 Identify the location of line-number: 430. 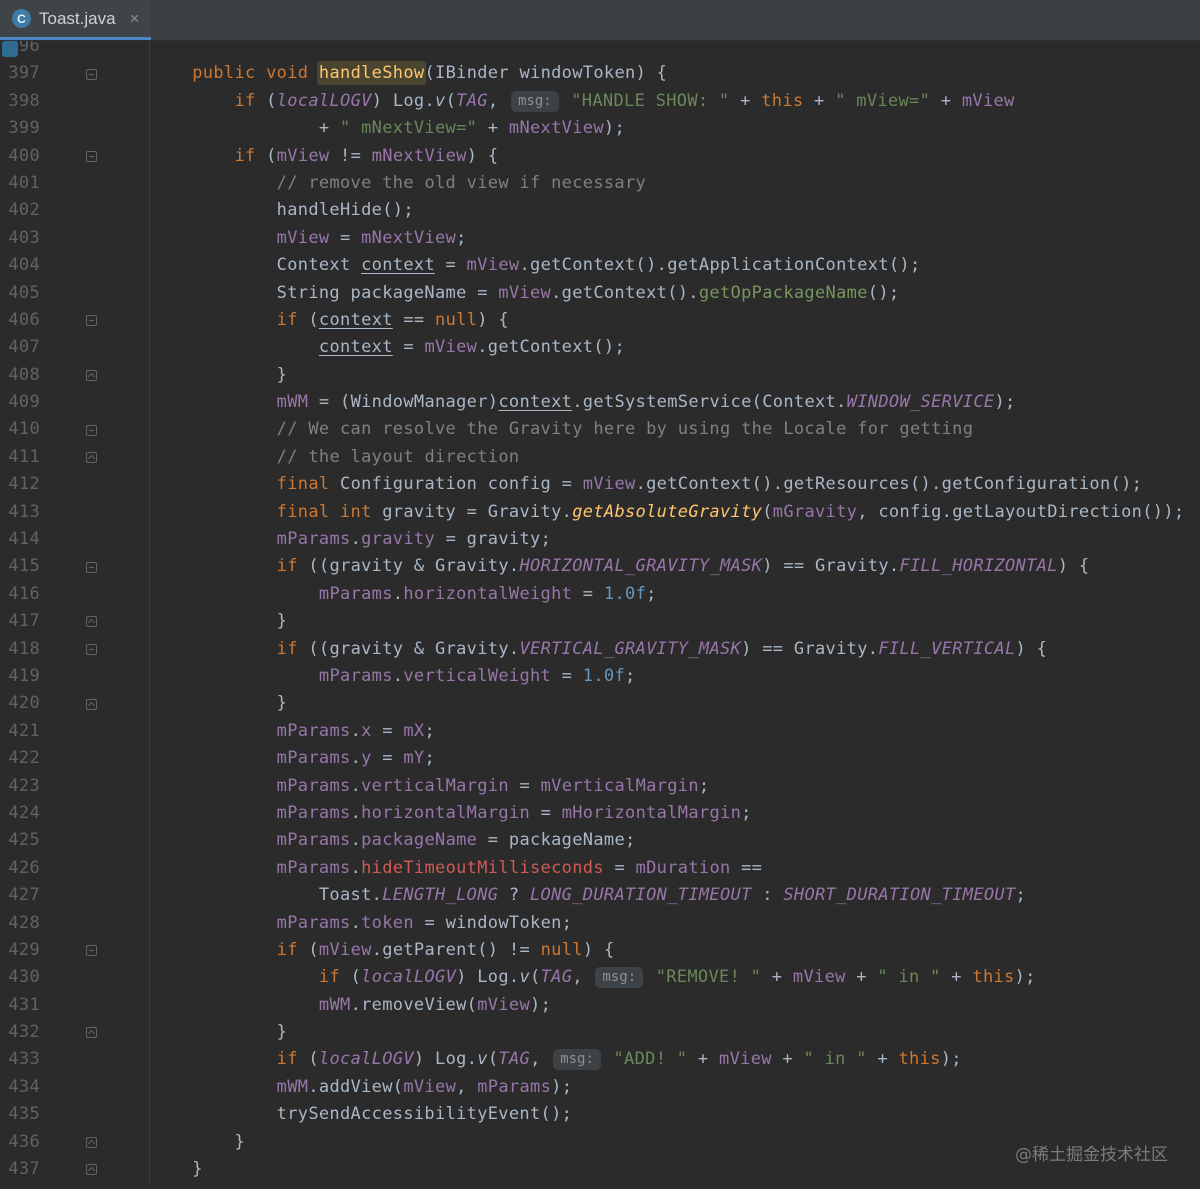
(20, 977).